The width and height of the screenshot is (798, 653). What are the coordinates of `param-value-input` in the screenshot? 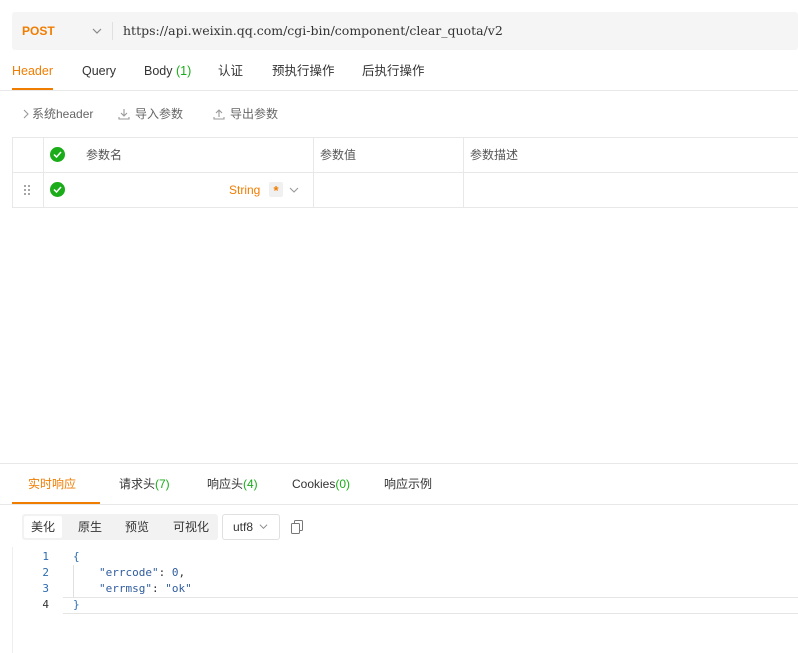 It's located at (390, 190).